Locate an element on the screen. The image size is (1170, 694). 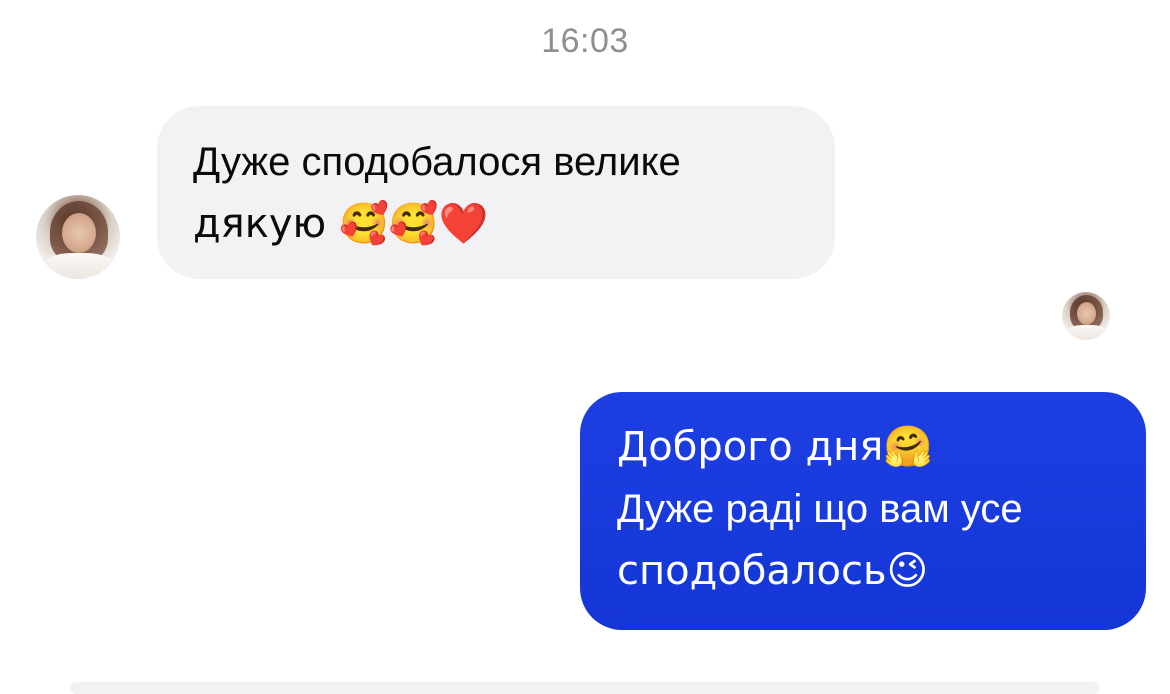
message-line: дякую 🥰🥰❤️ is located at coordinates (341, 224).